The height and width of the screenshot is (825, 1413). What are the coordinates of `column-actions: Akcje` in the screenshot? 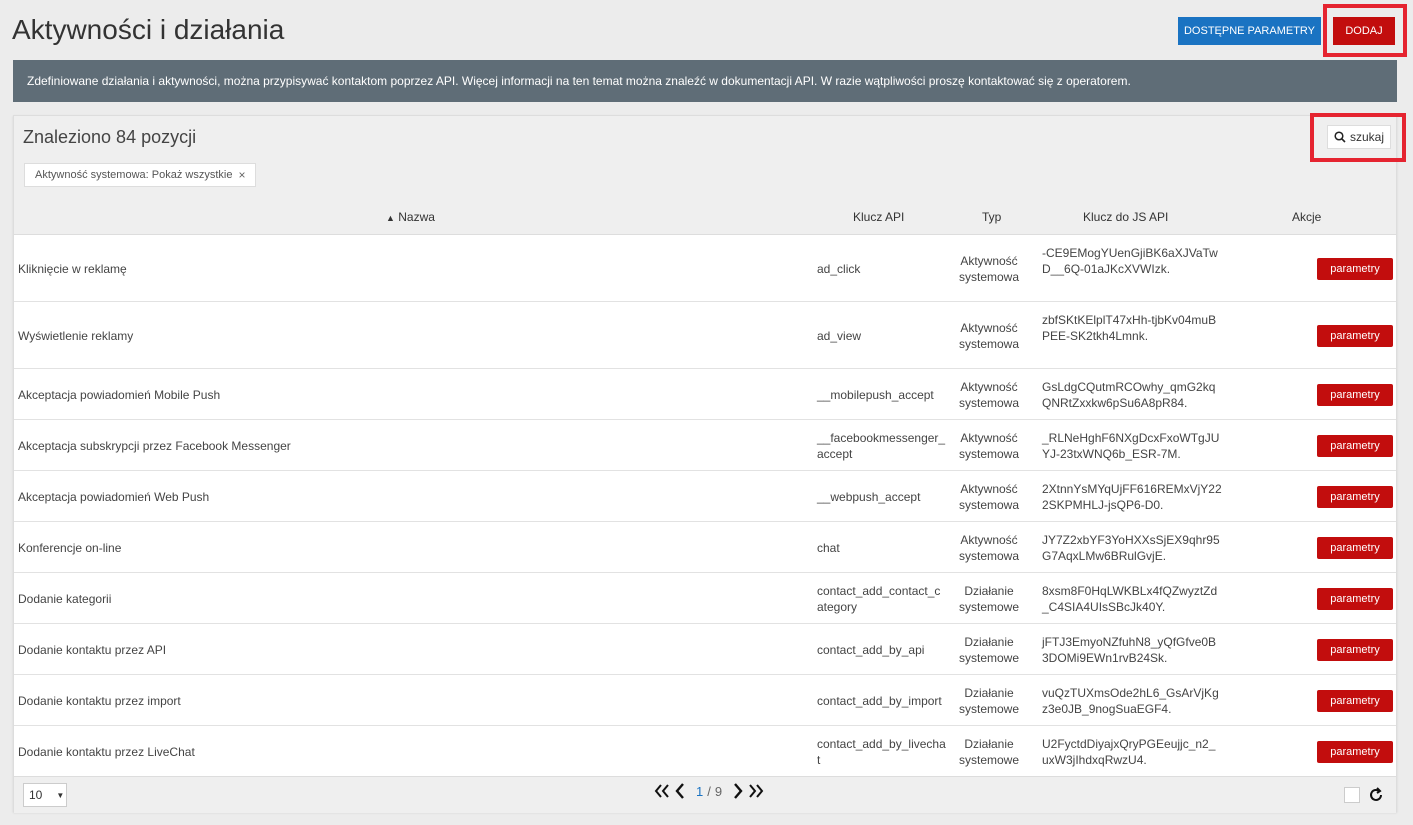 It's located at (1307, 217).